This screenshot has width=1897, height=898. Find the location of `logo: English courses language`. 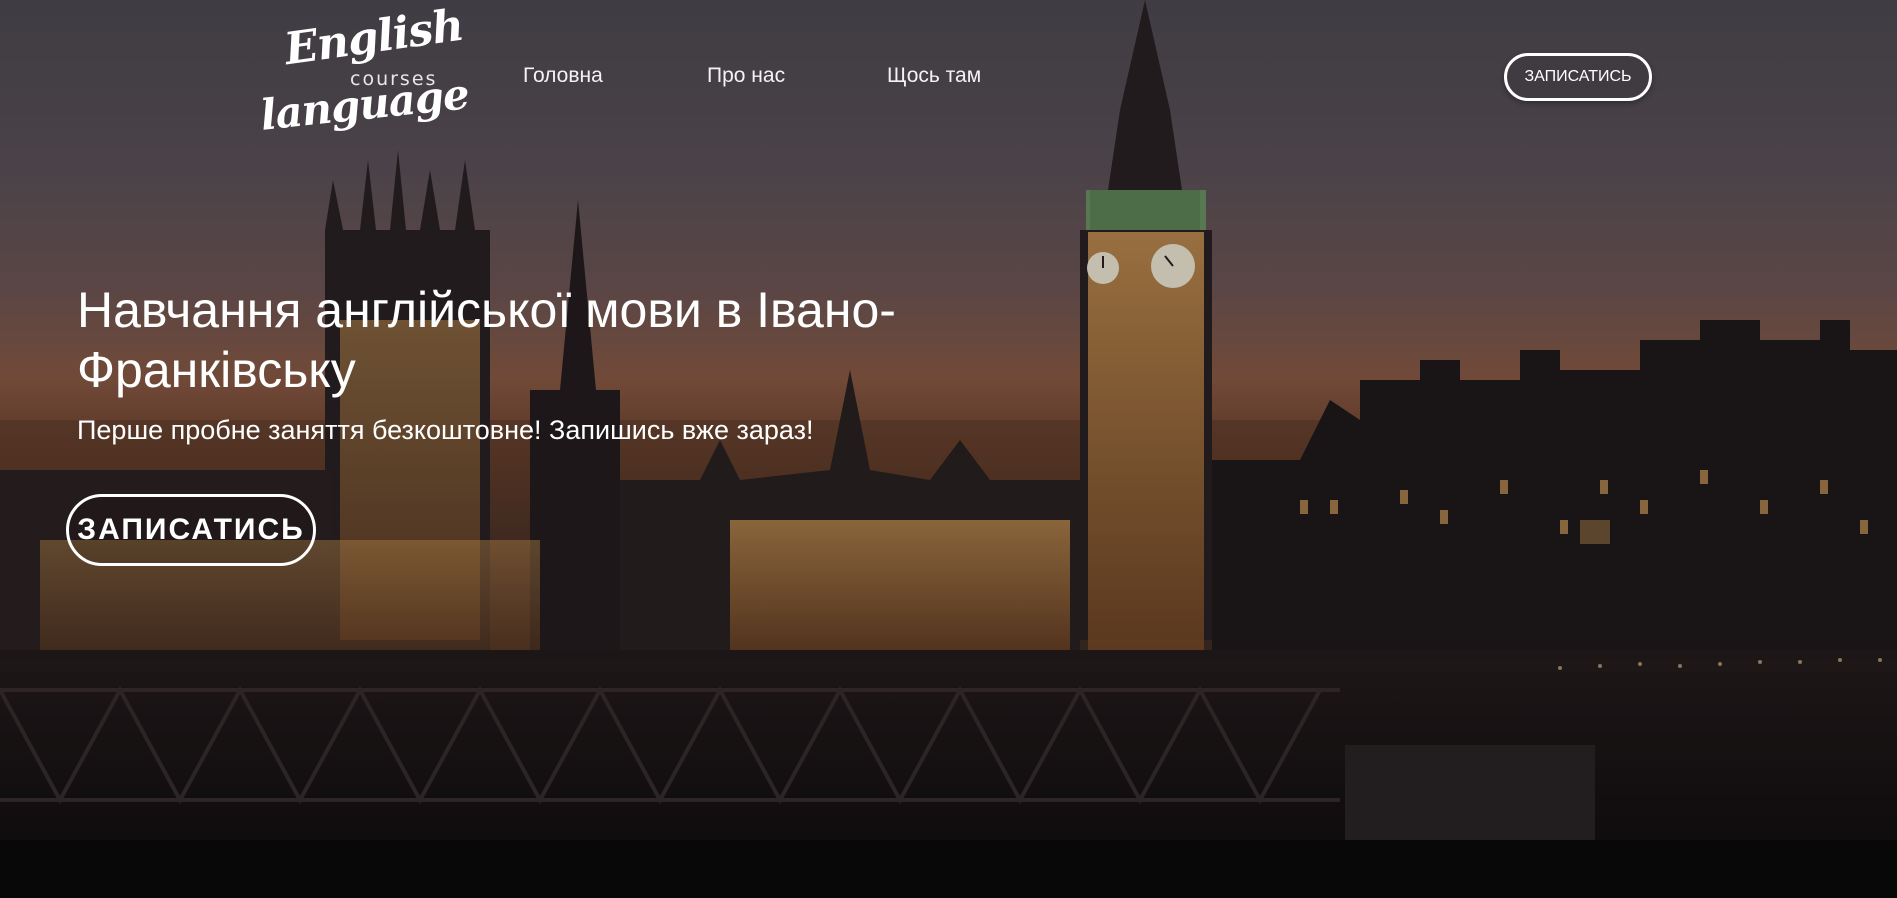

logo: English courses language is located at coordinates (364, 71).